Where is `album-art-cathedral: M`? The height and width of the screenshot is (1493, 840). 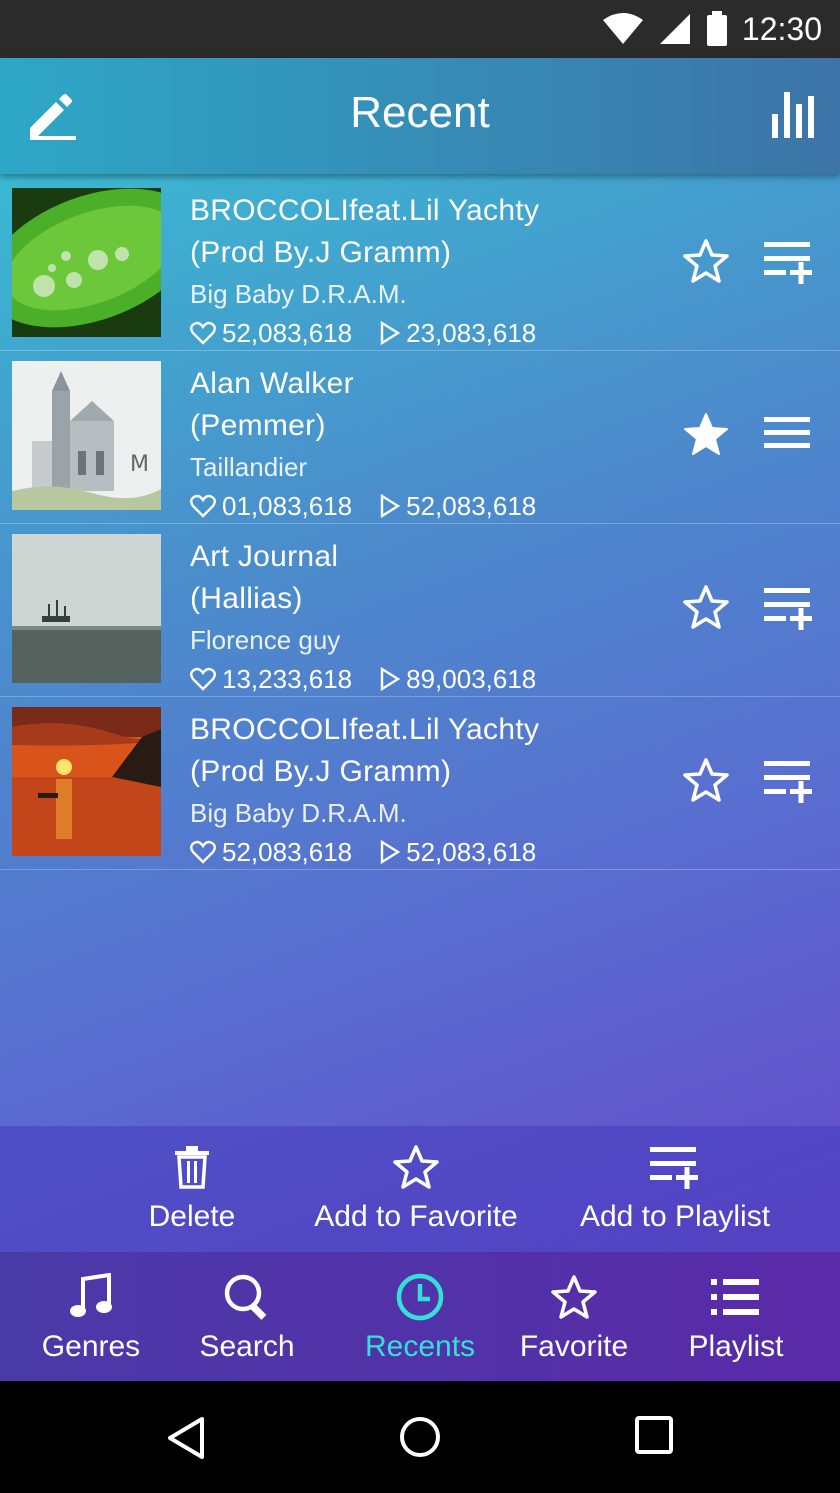
album-art-cathedral: M is located at coordinates (86, 435).